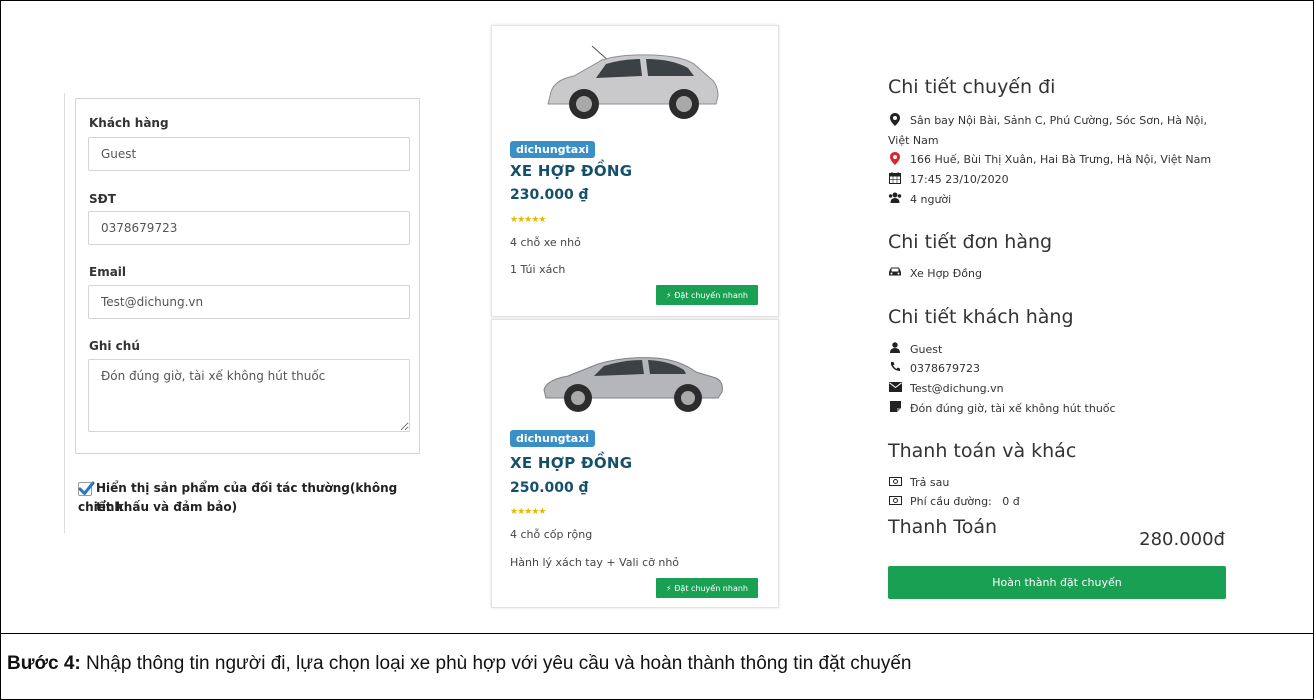 Image resolution: width=1314 pixels, height=700 pixels. What do you see at coordinates (972, 87) in the screenshot?
I see `trip-details-title: Chi tiết chuyến đi` at bounding box center [972, 87].